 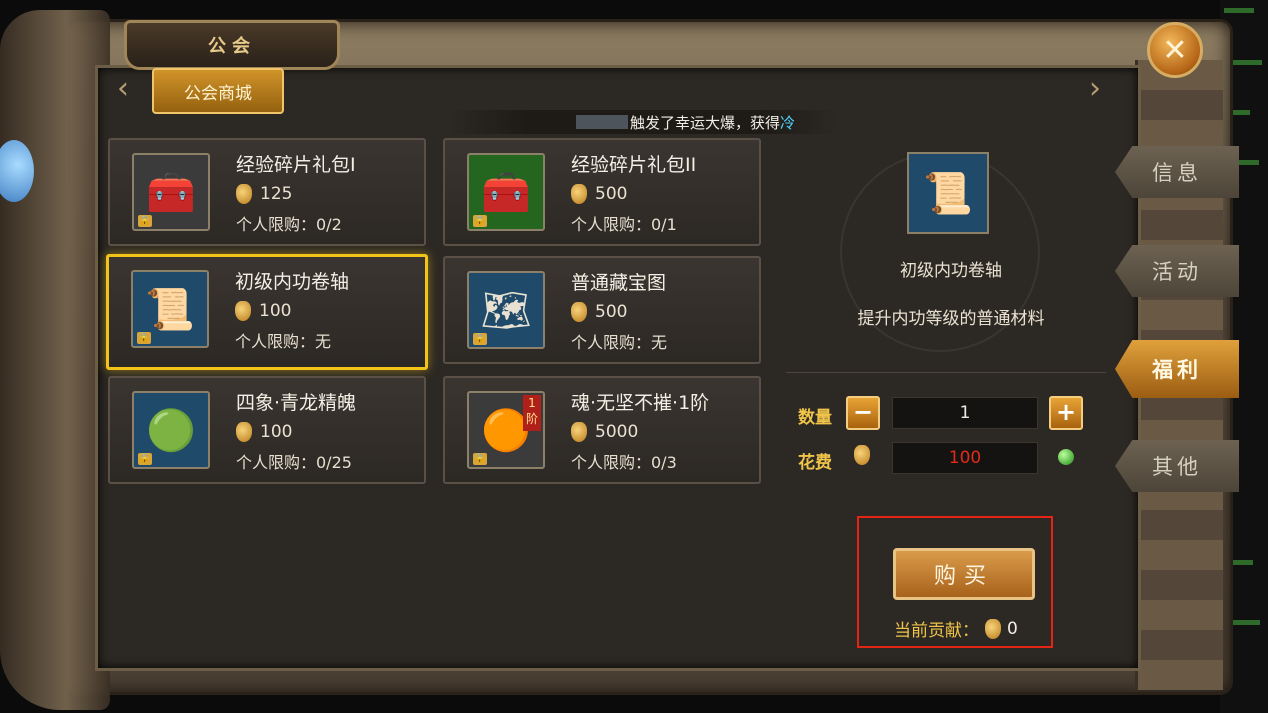 I want to click on item-price-value: 125, so click(x=276, y=194).